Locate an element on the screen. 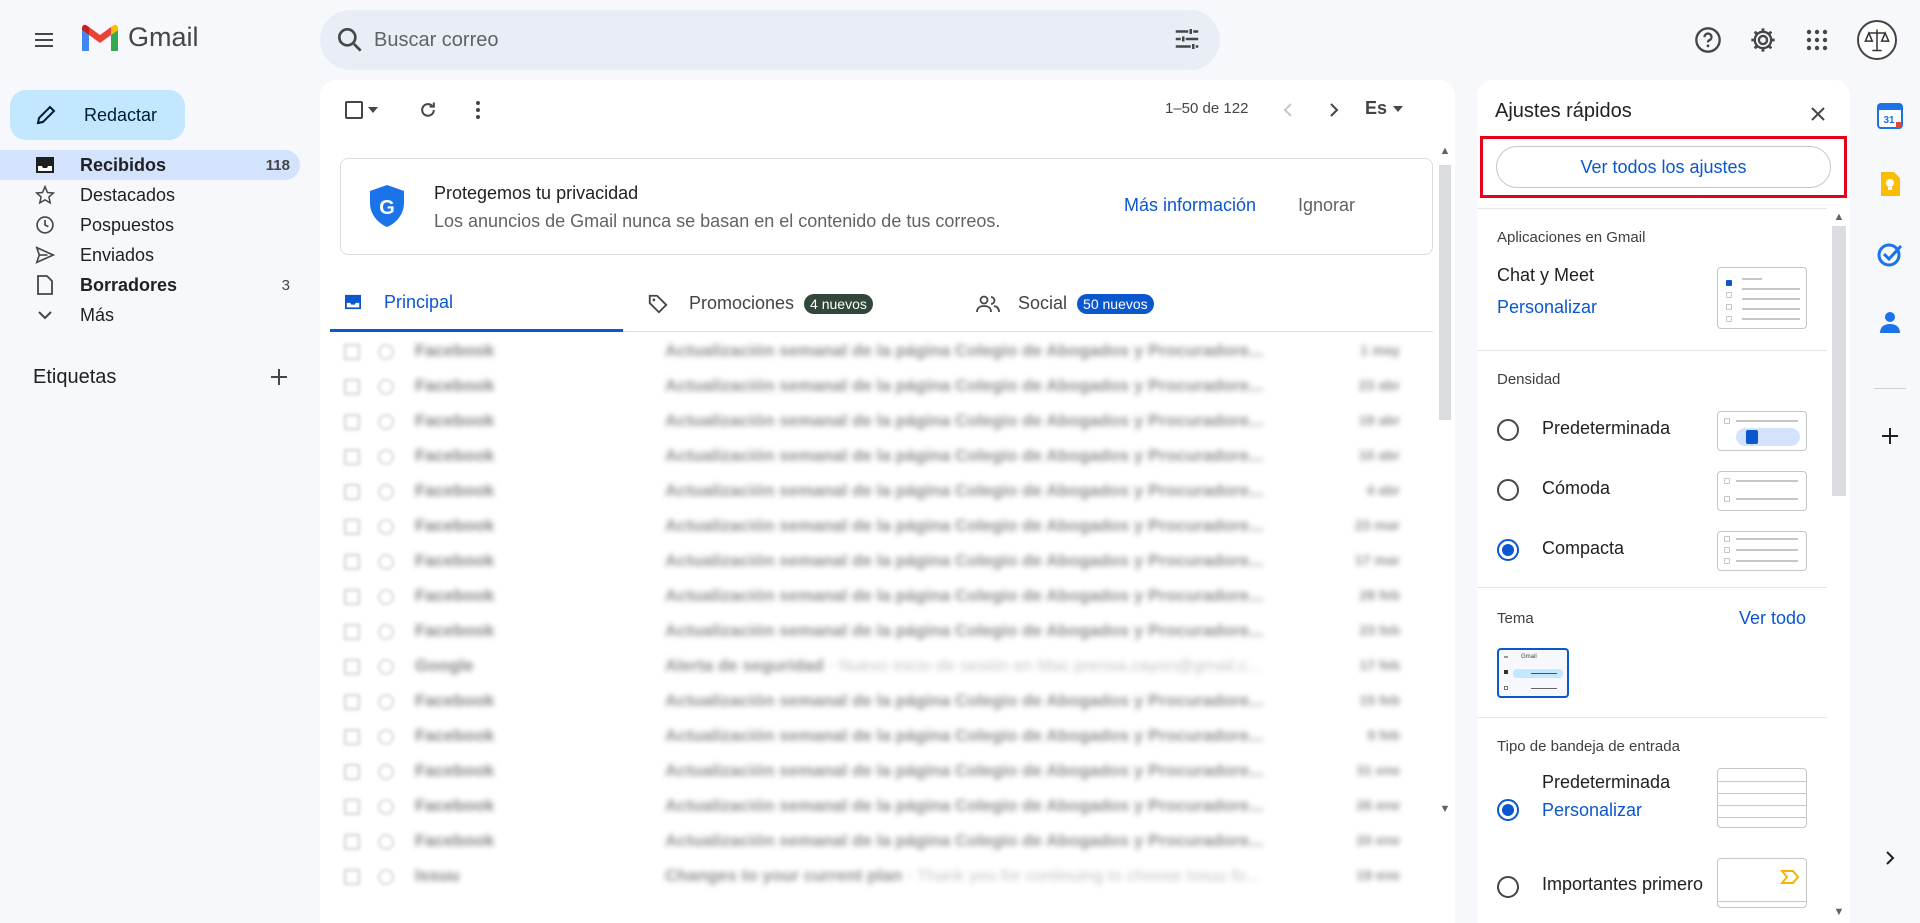  input-tools-selector: Es is located at coordinates (1384, 108).